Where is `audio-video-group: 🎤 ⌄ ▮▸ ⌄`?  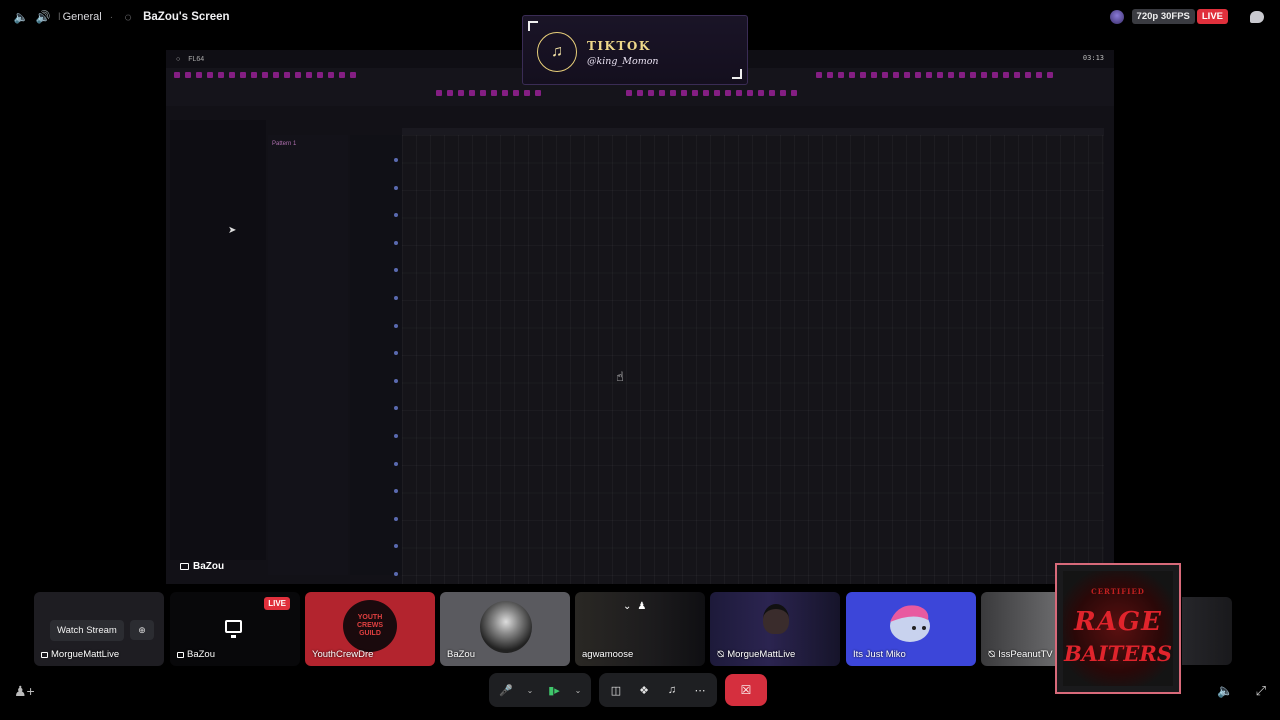 audio-video-group: 🎤 ⌄ ▮▸ ⌄ is located at coordinates (540, 690).